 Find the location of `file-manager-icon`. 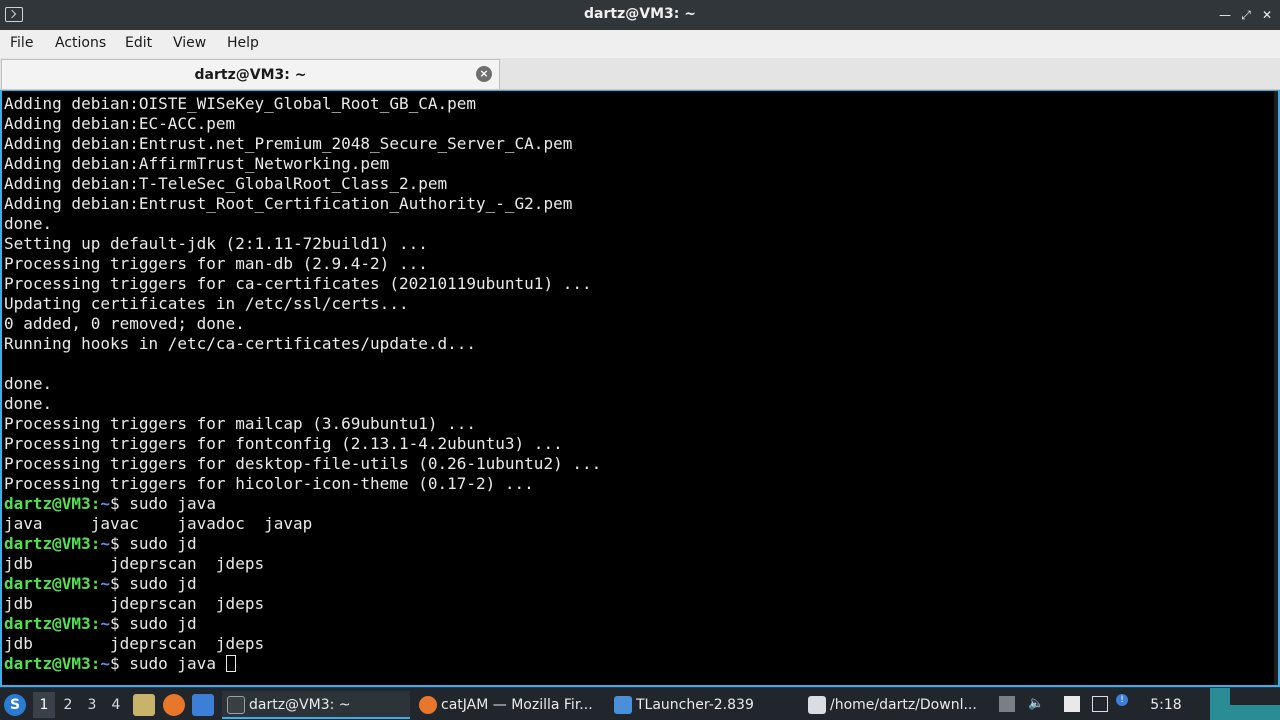

file-manager-icon is located at coordinates (144, 705).